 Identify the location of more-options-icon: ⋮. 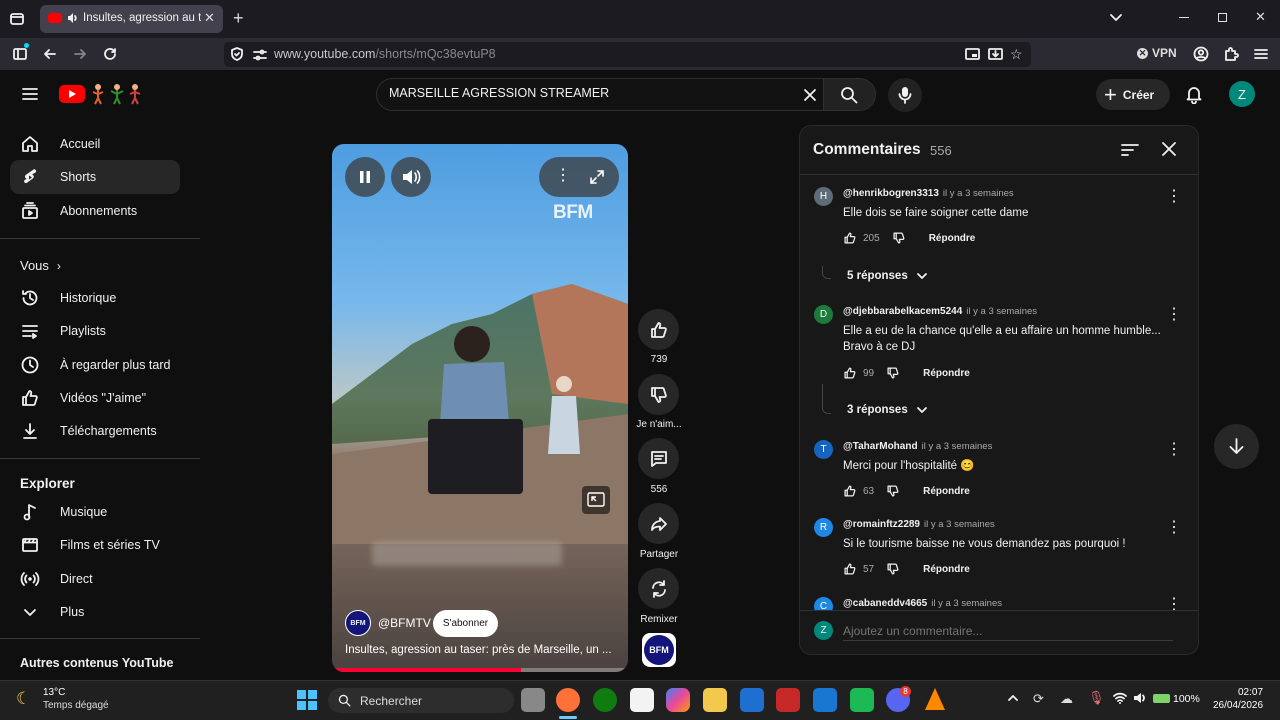
(563, 176).